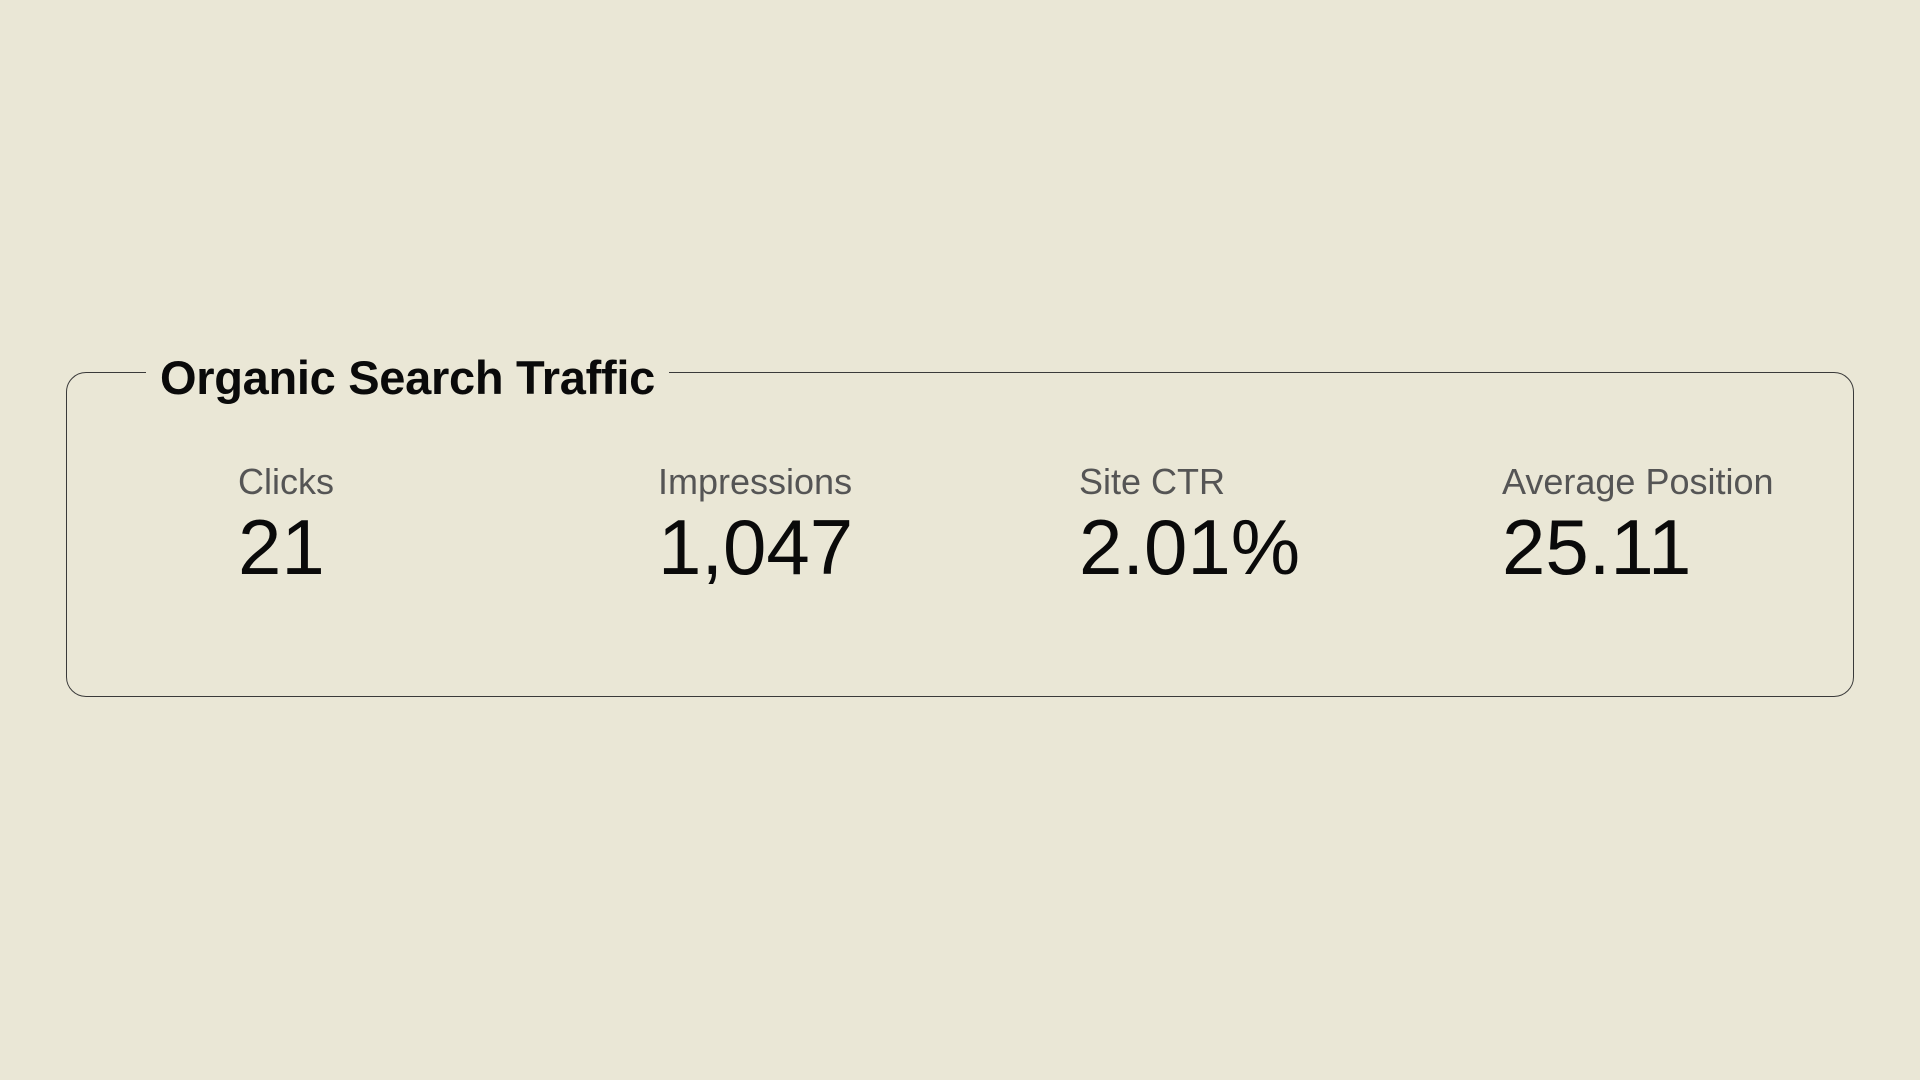 The image size is (1920, 1080). What do you see at coordinates (1152, 481) in the screenshot?
I see `metric-label: Site CTR` at bounding box center [1152, 481].